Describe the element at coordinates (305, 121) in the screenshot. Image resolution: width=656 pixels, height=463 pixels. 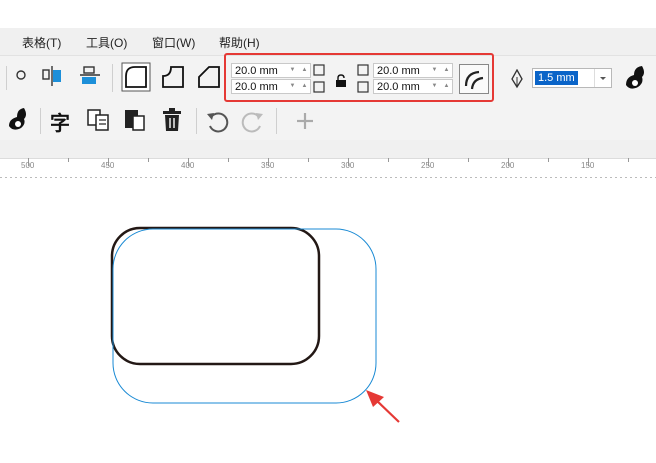
I see `add-icon` at that location.